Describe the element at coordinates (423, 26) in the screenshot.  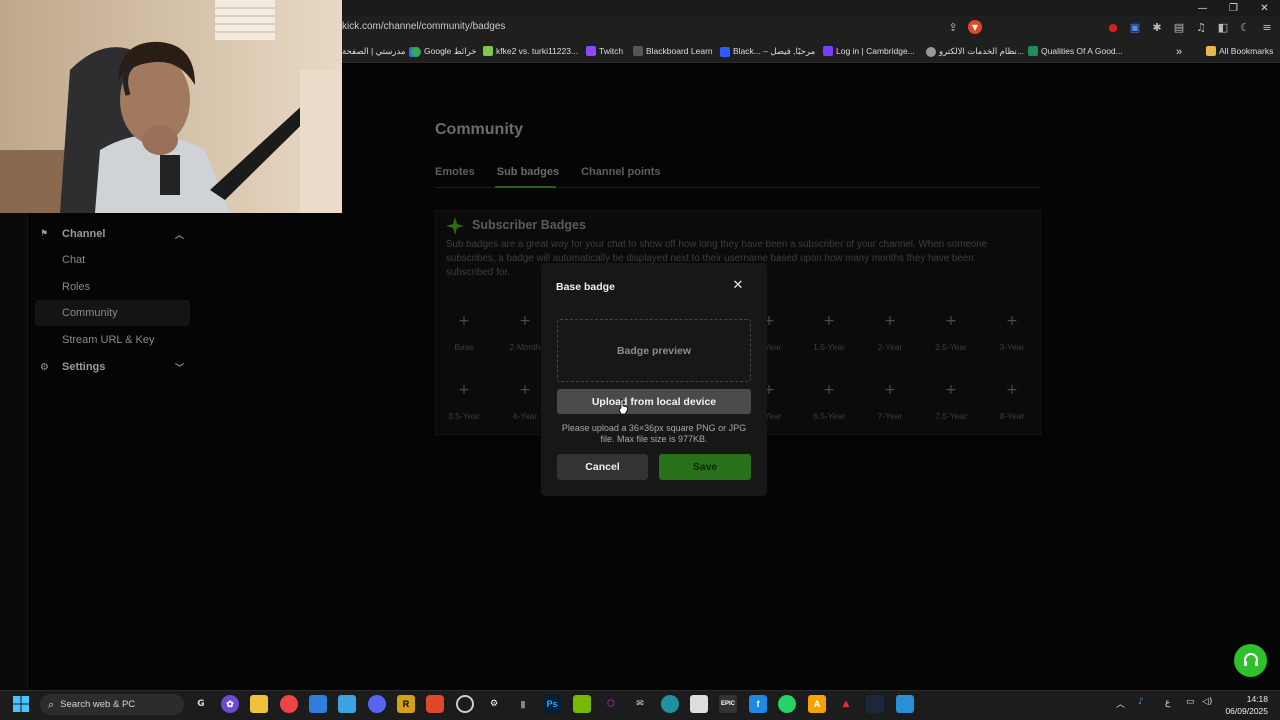
I see `url-field: kick.com/channel/community/badges` at that location.